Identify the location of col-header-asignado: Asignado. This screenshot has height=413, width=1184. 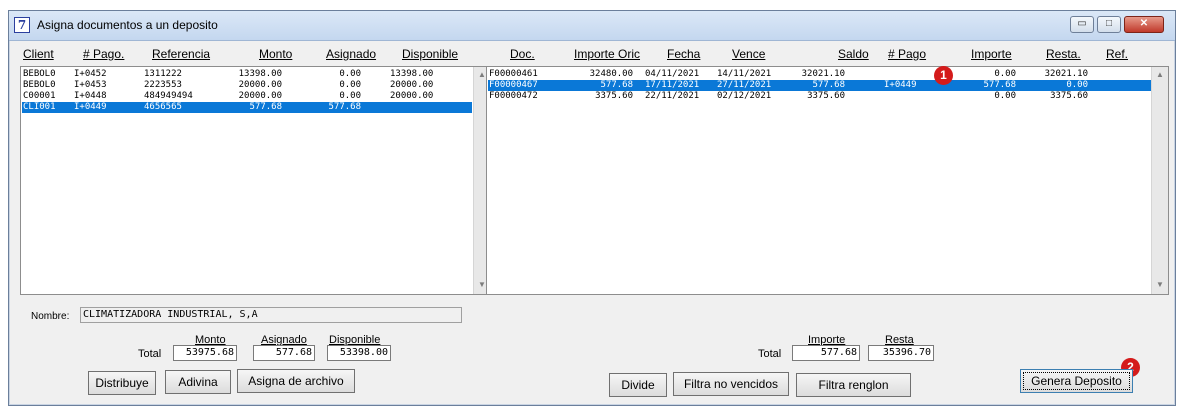
(351, 54).